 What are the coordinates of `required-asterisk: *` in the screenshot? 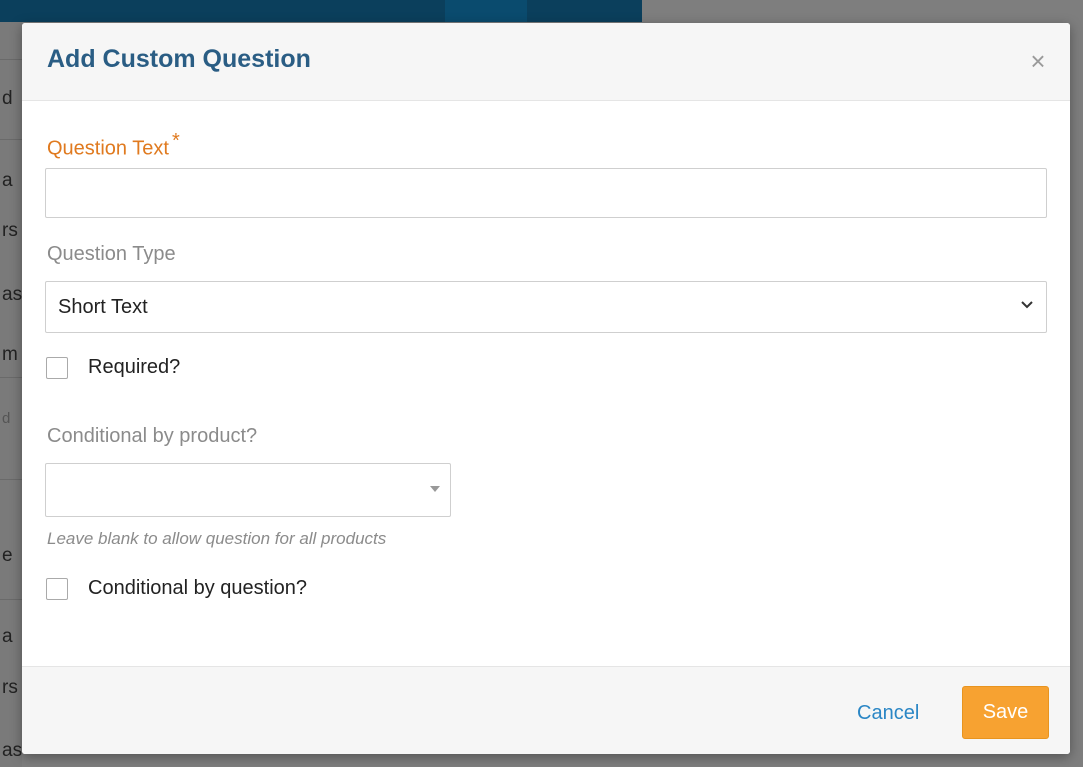 It's located at (175, 141).